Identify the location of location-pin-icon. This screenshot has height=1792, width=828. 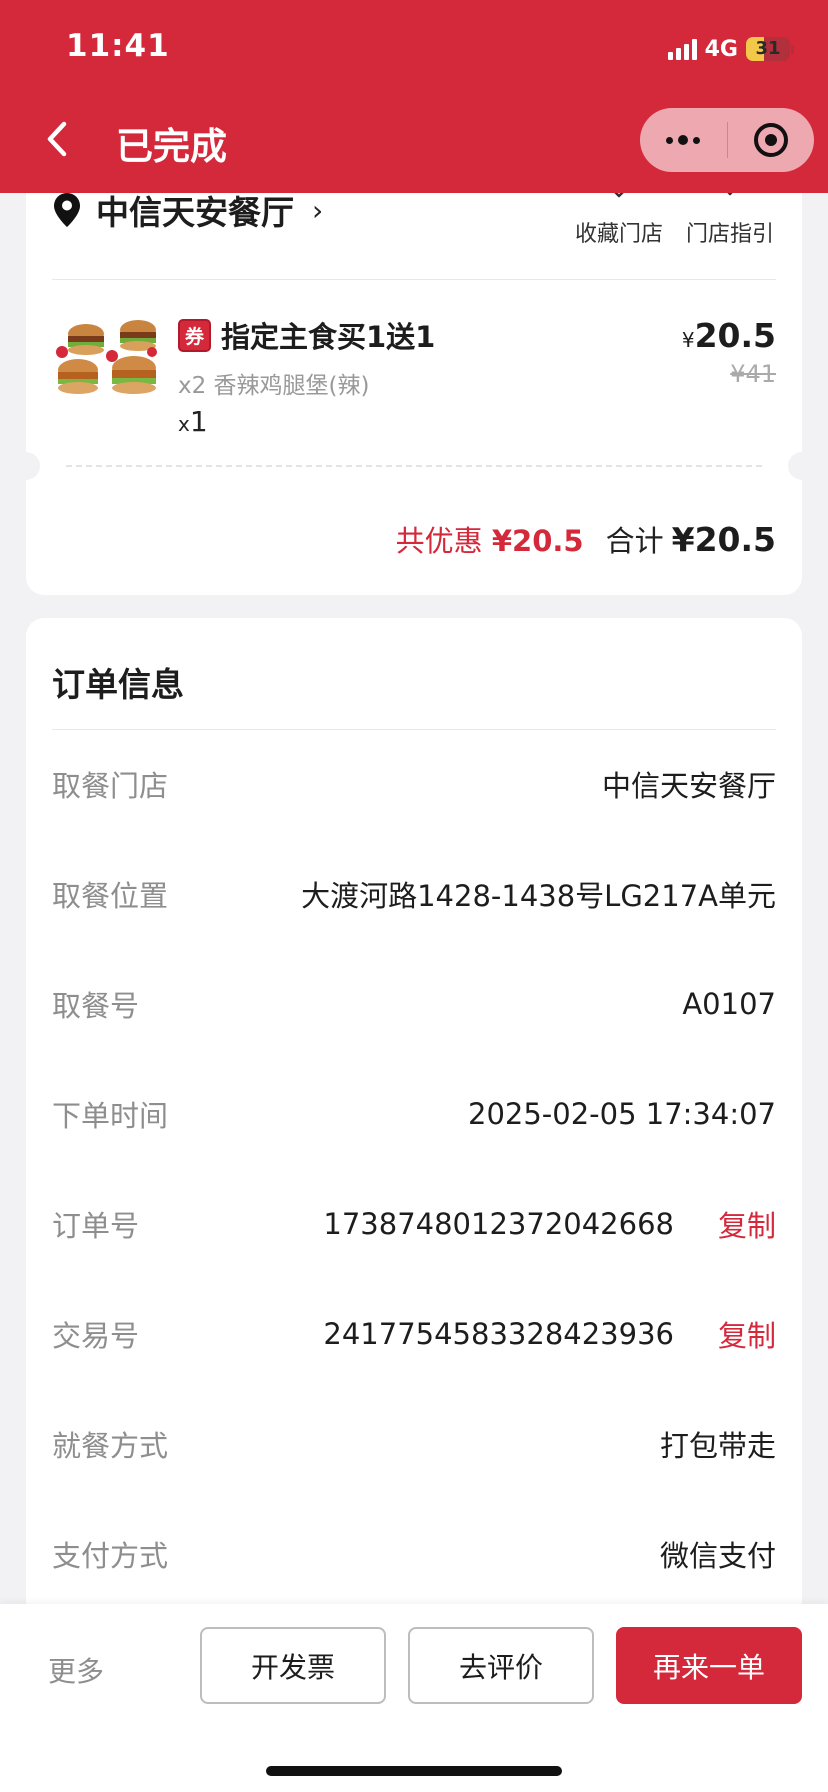
(67, 210).